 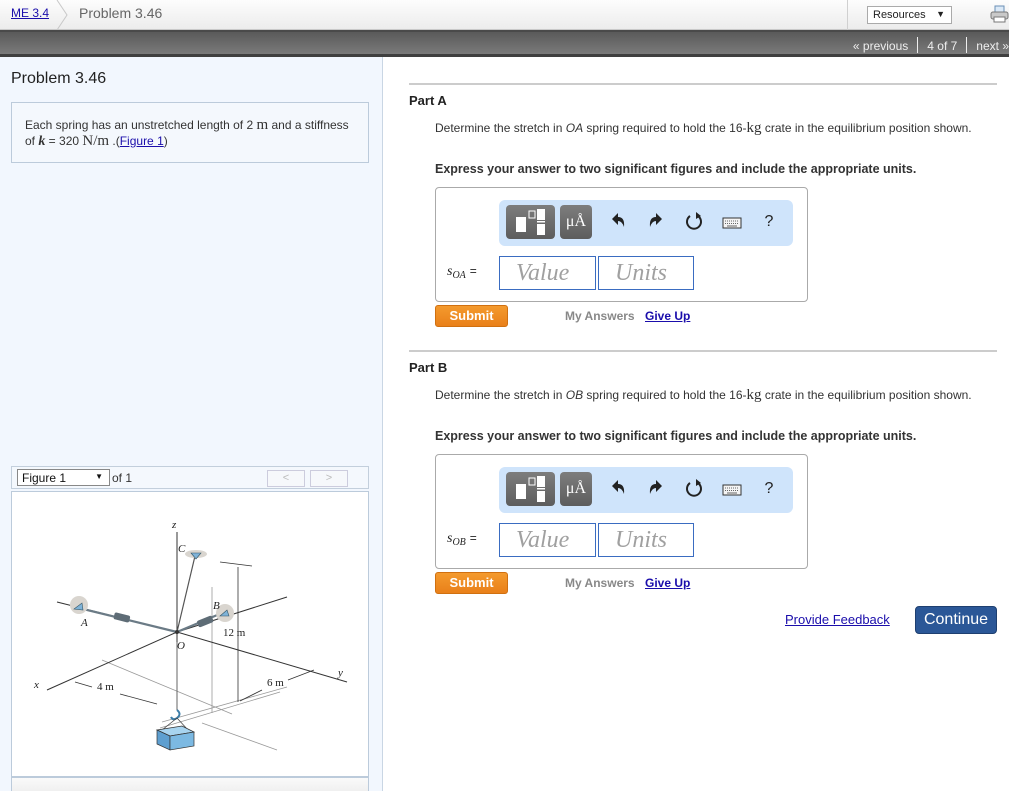 I want to click on part-b-my-answers: My Answers, so click(x=600, y=583).